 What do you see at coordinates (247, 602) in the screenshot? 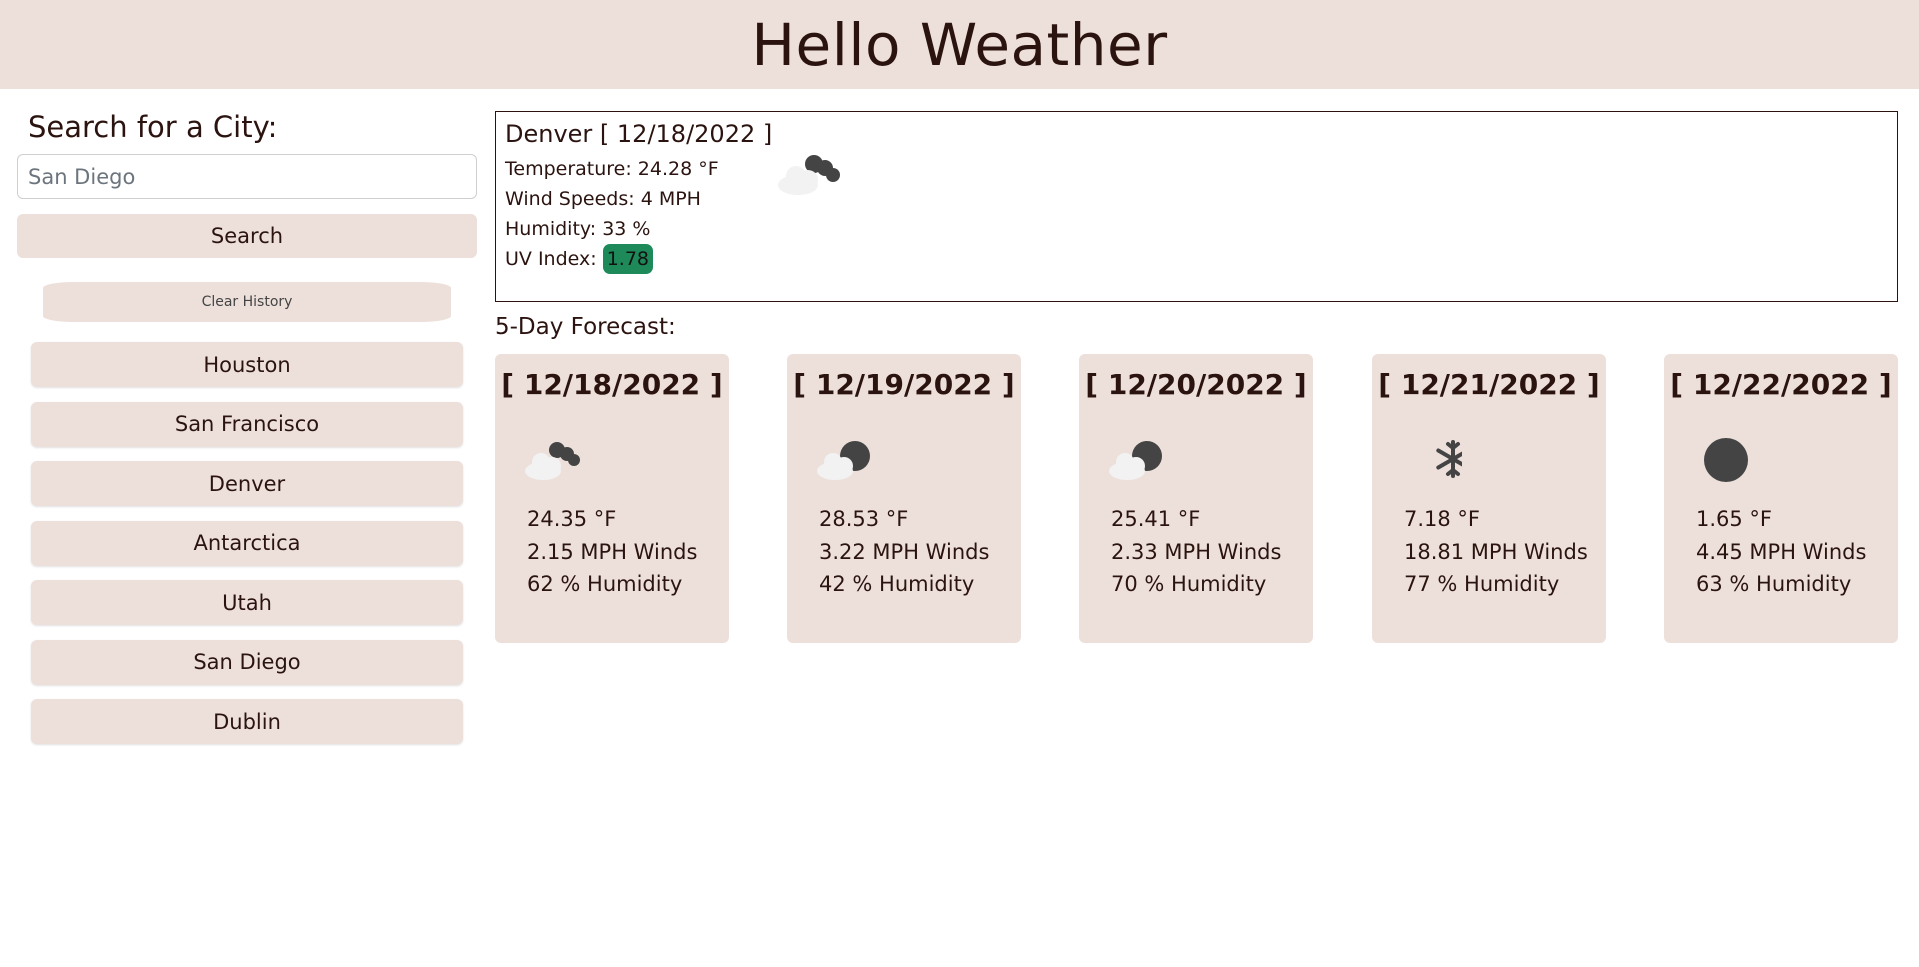
I see `history-city-button: Utah` at bounding box center [247, 602].